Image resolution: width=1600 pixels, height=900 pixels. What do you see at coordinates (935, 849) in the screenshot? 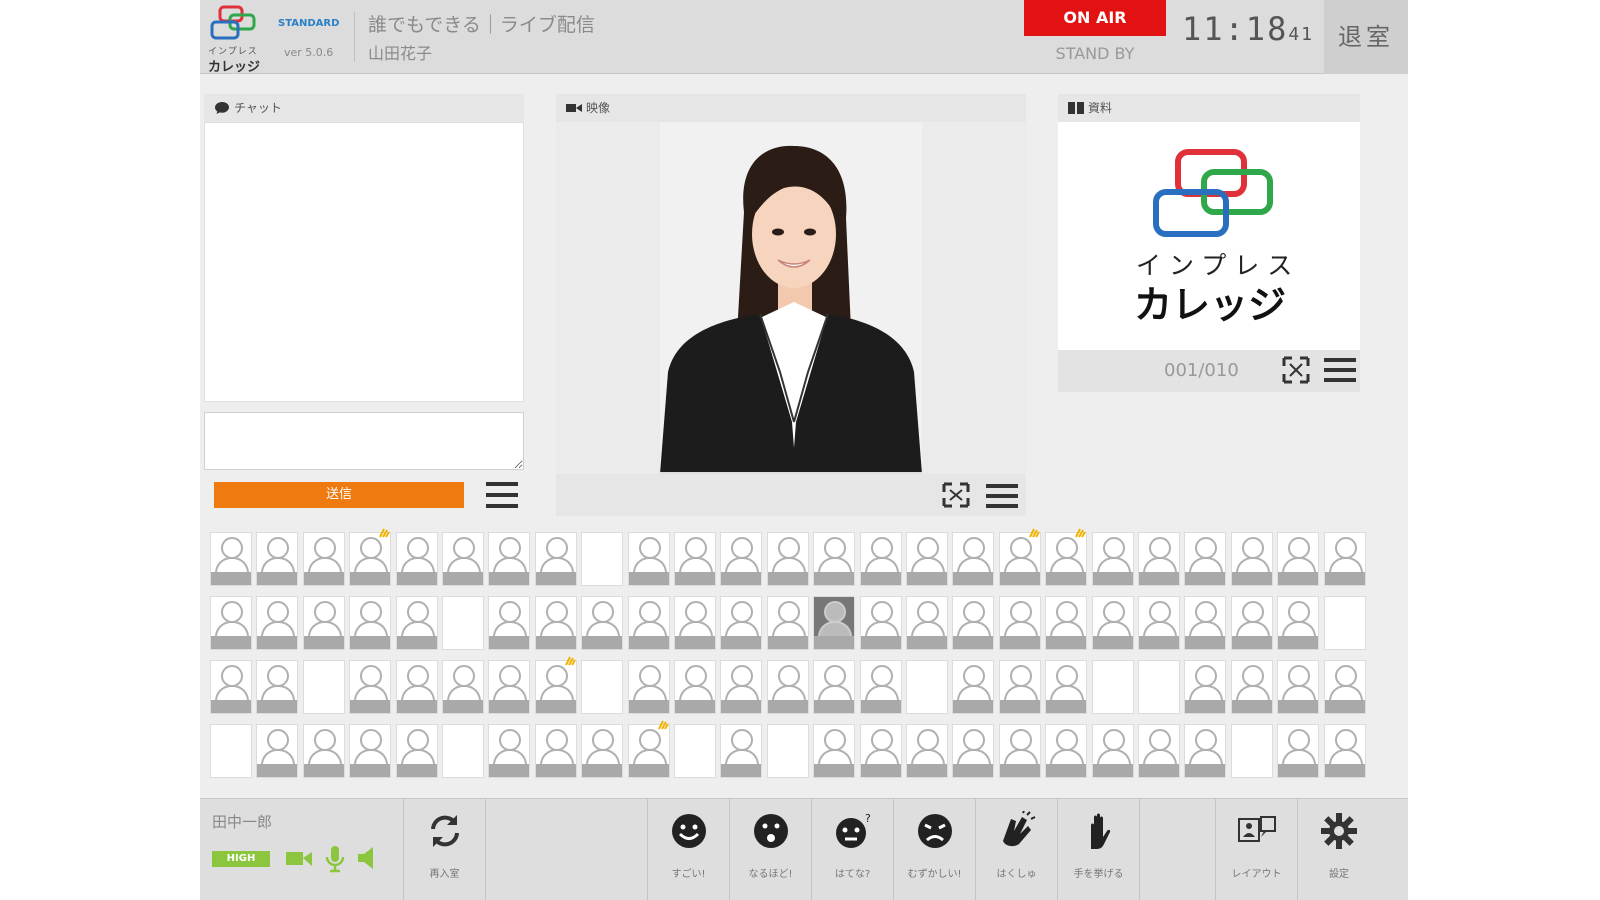
I see `reaction-button-4: むずかしい!` at bounding box center [935, 849].